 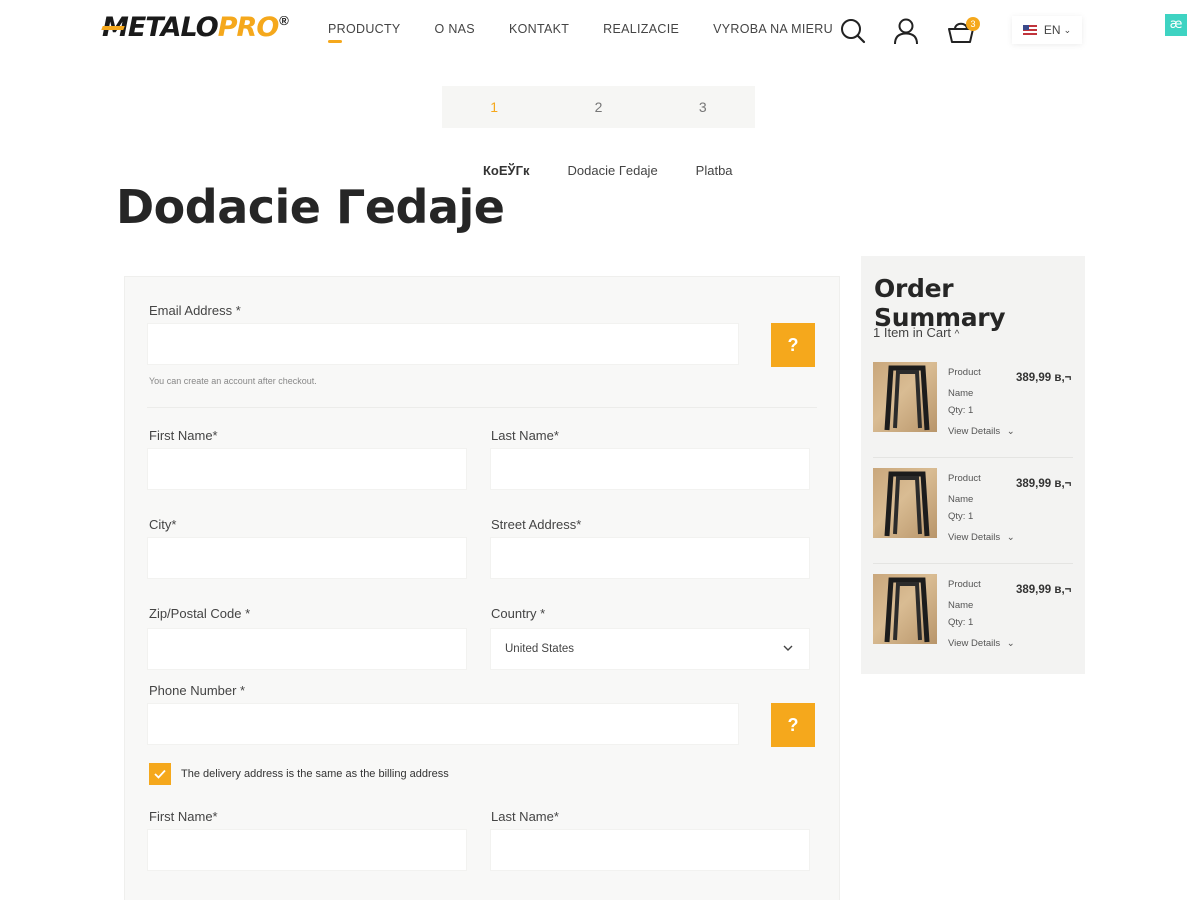 I want to click on language-label: EN, so click(x=1052, y=30).